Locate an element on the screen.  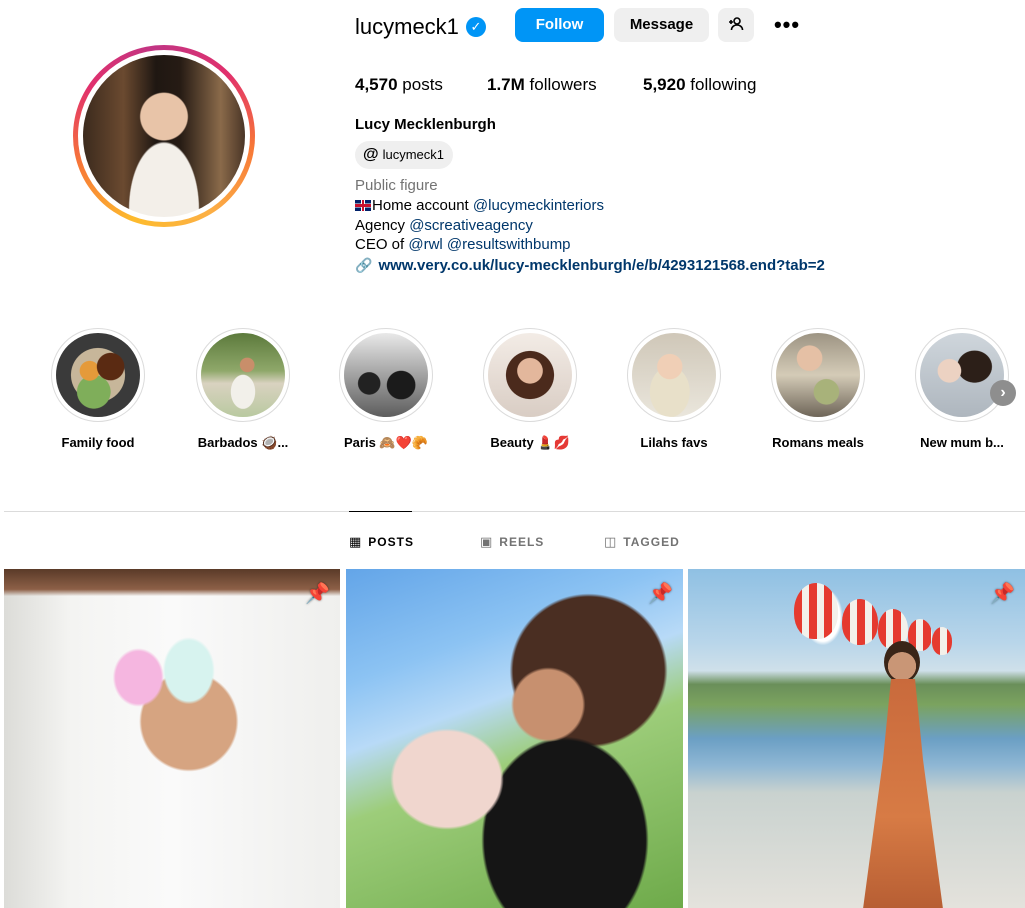
mention-link: @rwl is located at coordinates (425, 244).